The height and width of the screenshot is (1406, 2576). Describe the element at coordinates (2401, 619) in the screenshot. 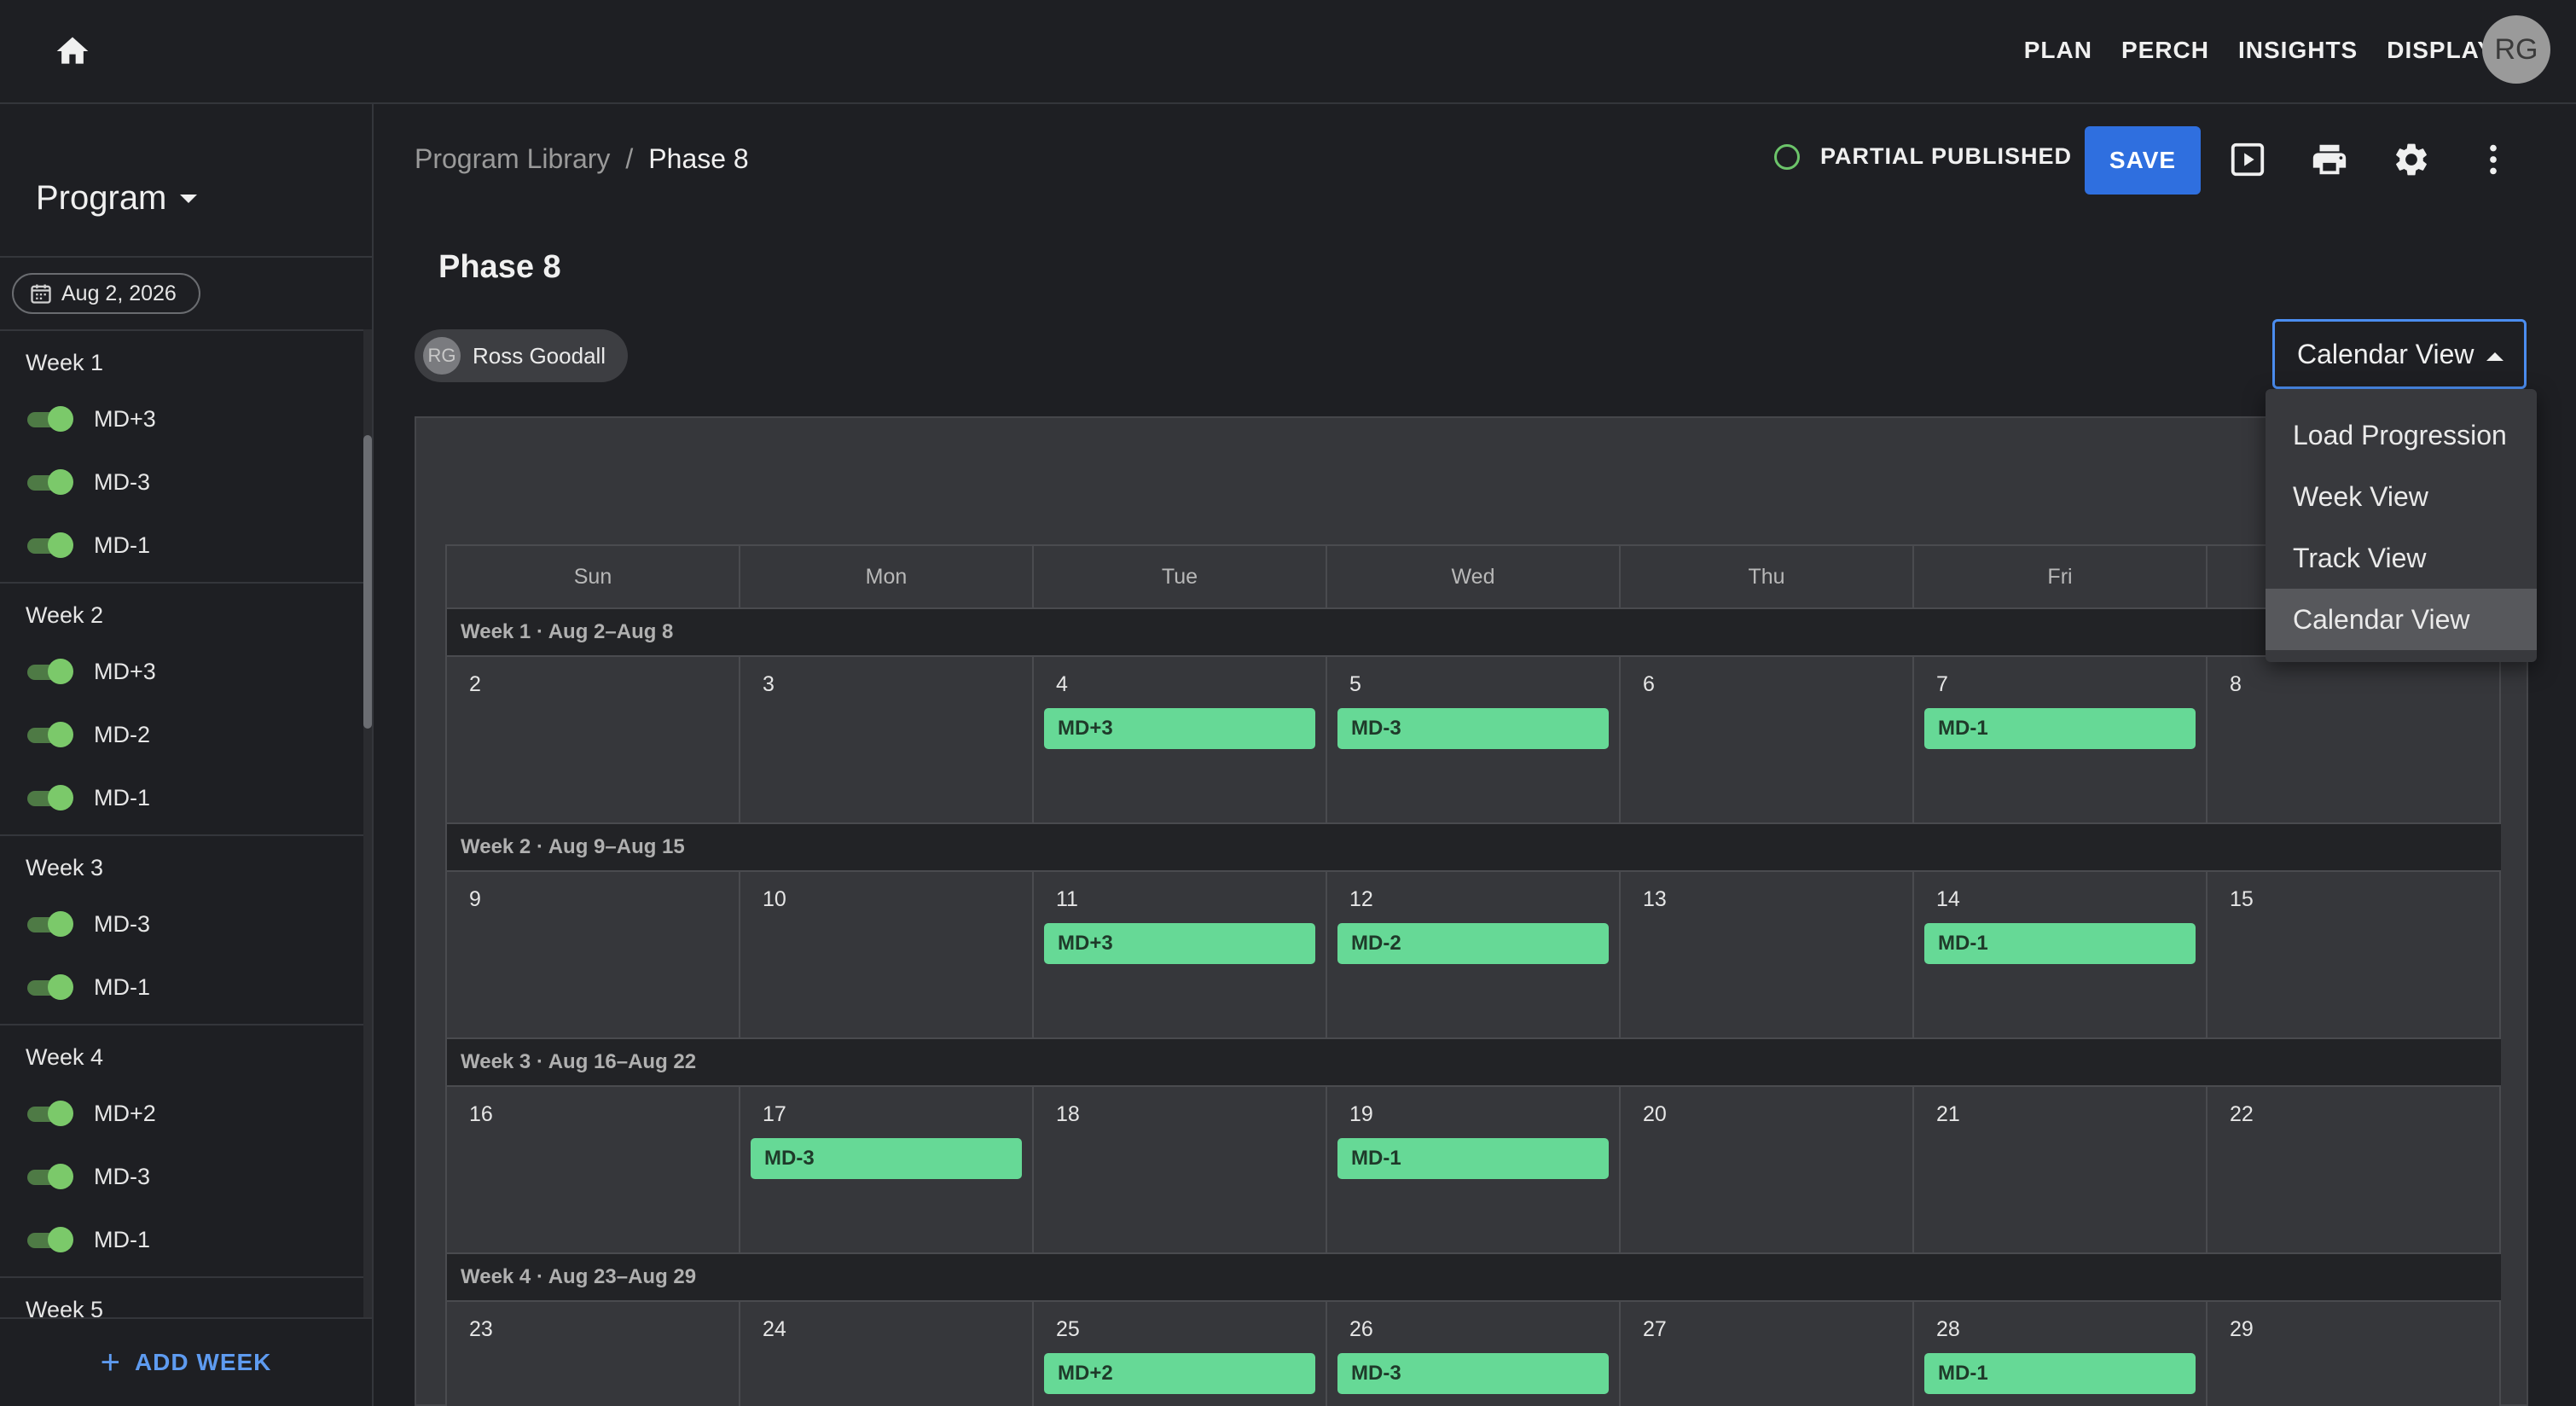

I see `menu-item-calendar-view: Calendar View` at that location.